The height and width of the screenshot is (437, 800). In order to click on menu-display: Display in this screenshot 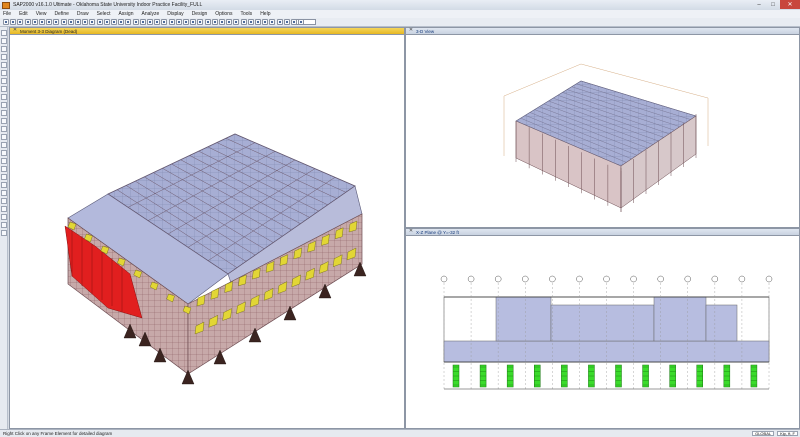, I will do `click(175, 14)`.